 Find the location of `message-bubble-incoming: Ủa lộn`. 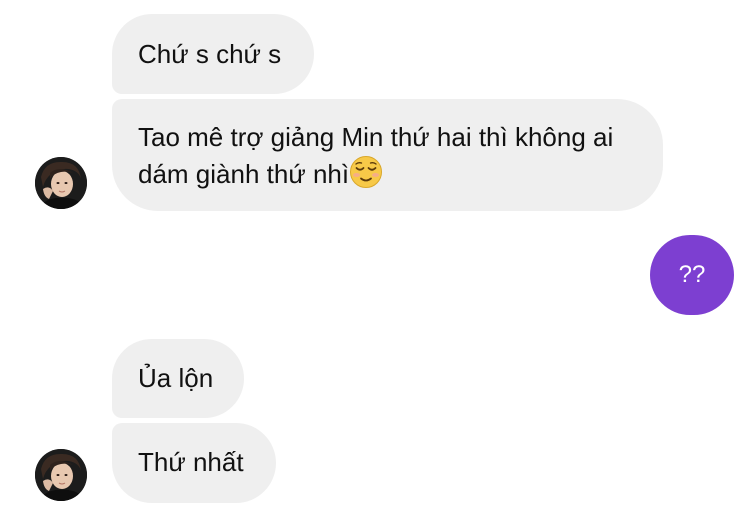

message-bubble-incoming: Ủa lộn is located at coordinates (178, 378).